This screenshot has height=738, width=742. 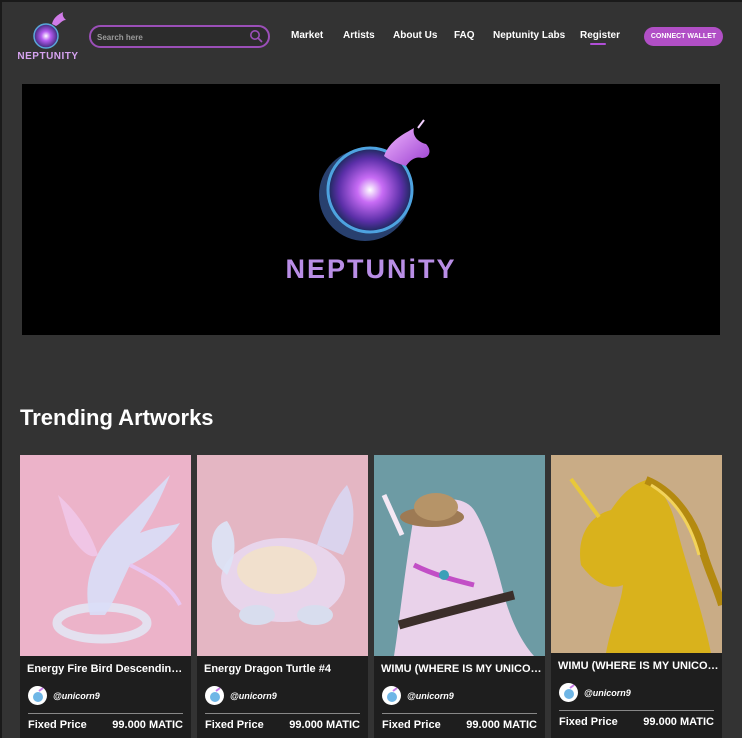 What do you see at coordinates (49, 30) in the screenshot?
I see `neptunity-orb-icon` at bounding box center [49, 30].